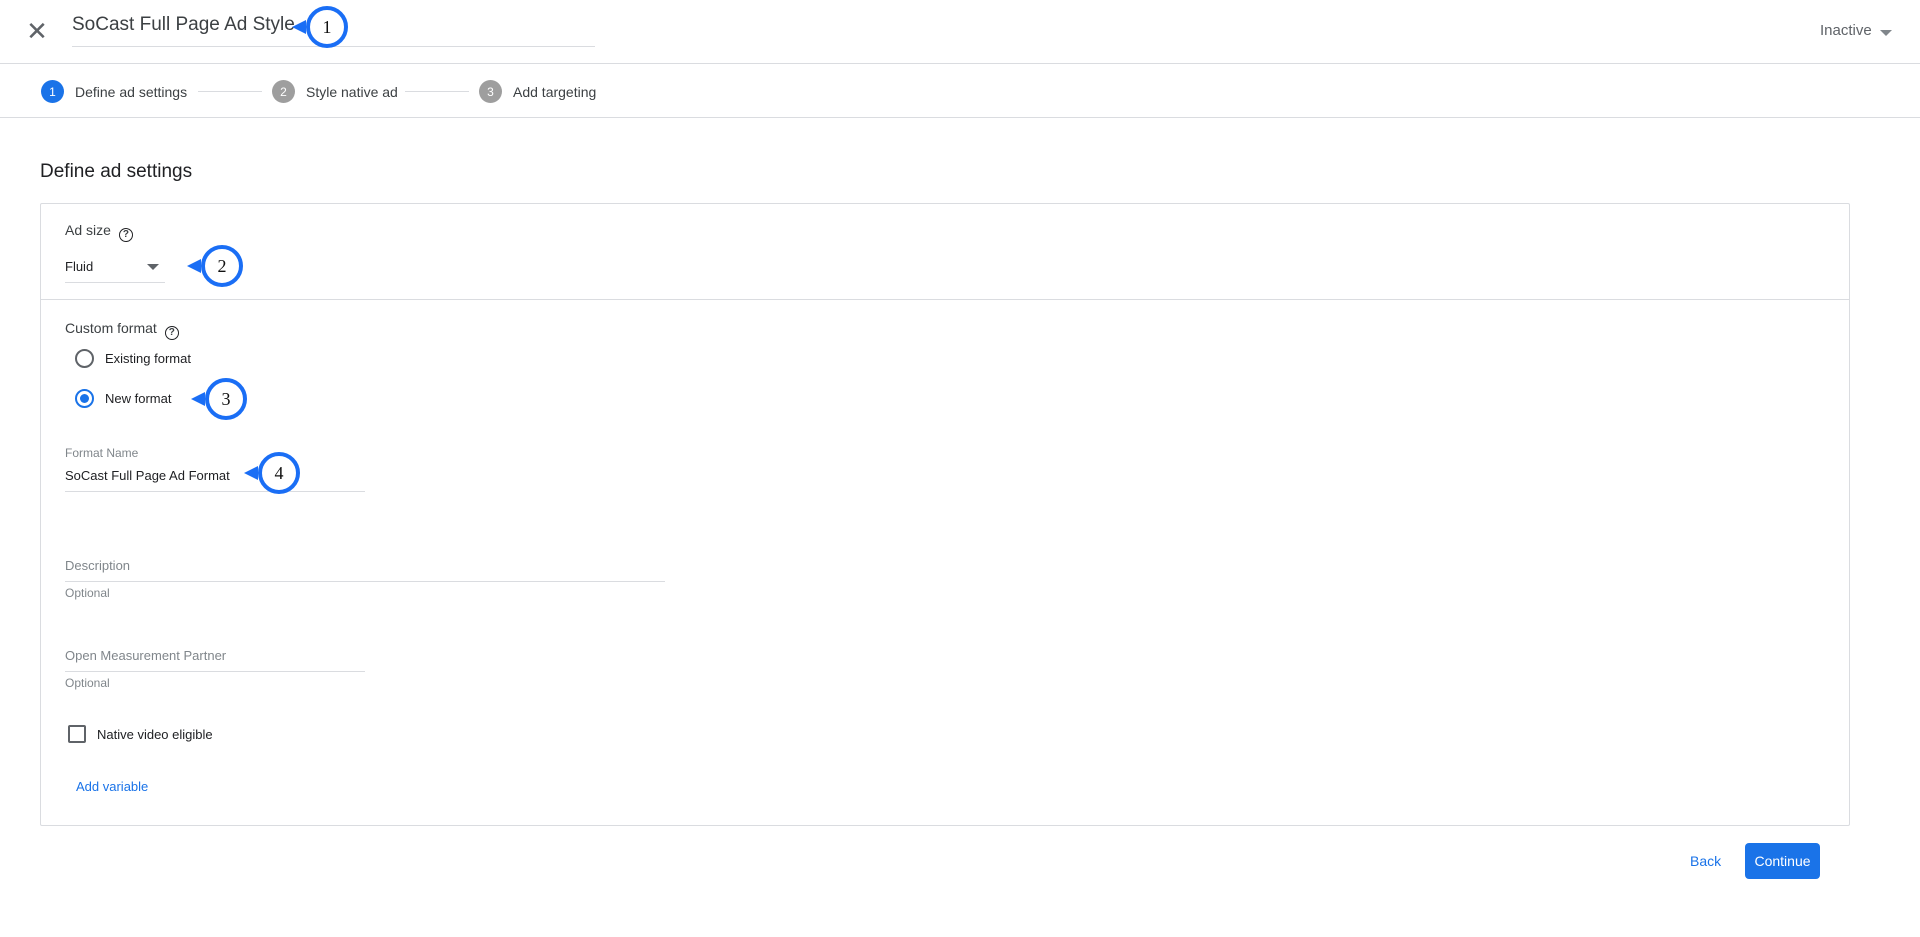  Describe the element at coordinates (555, 91) in the screenshot. I see `step-label: Add targeting` at that location.